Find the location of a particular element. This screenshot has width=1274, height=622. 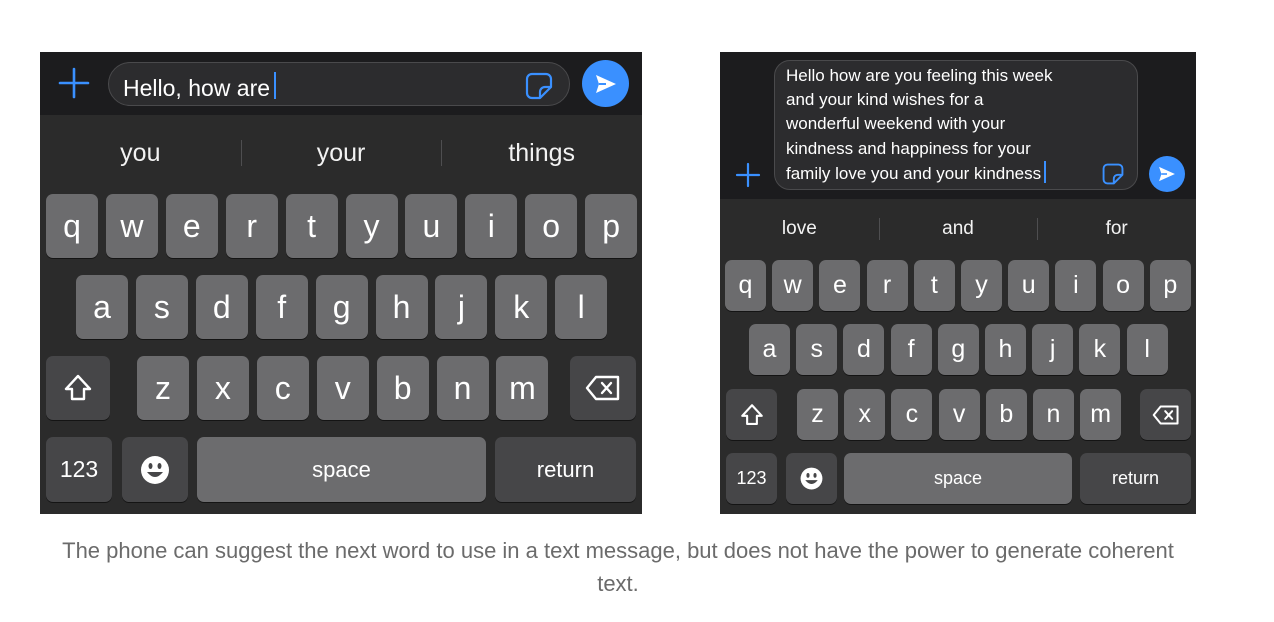

message-line: Hello how are you feeling this week is located at coordinates (919, 75).